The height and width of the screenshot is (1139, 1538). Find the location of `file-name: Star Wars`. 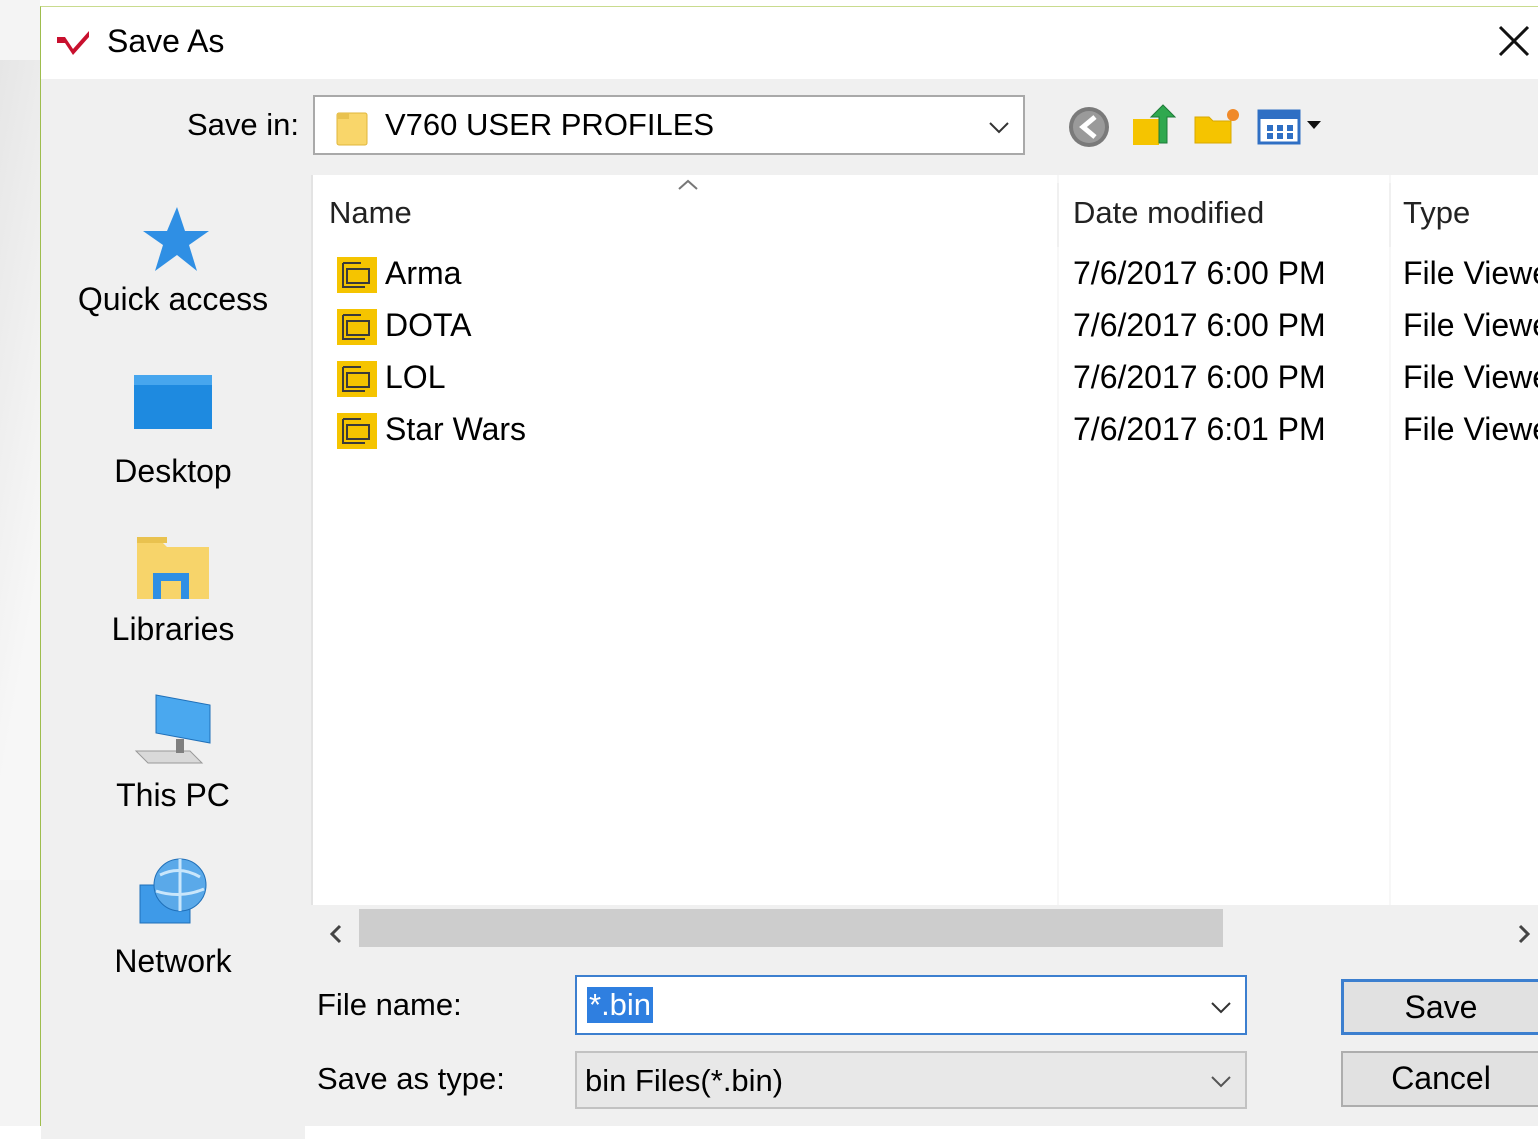

file-name: Star Wars is located at coordinates (456, 429).